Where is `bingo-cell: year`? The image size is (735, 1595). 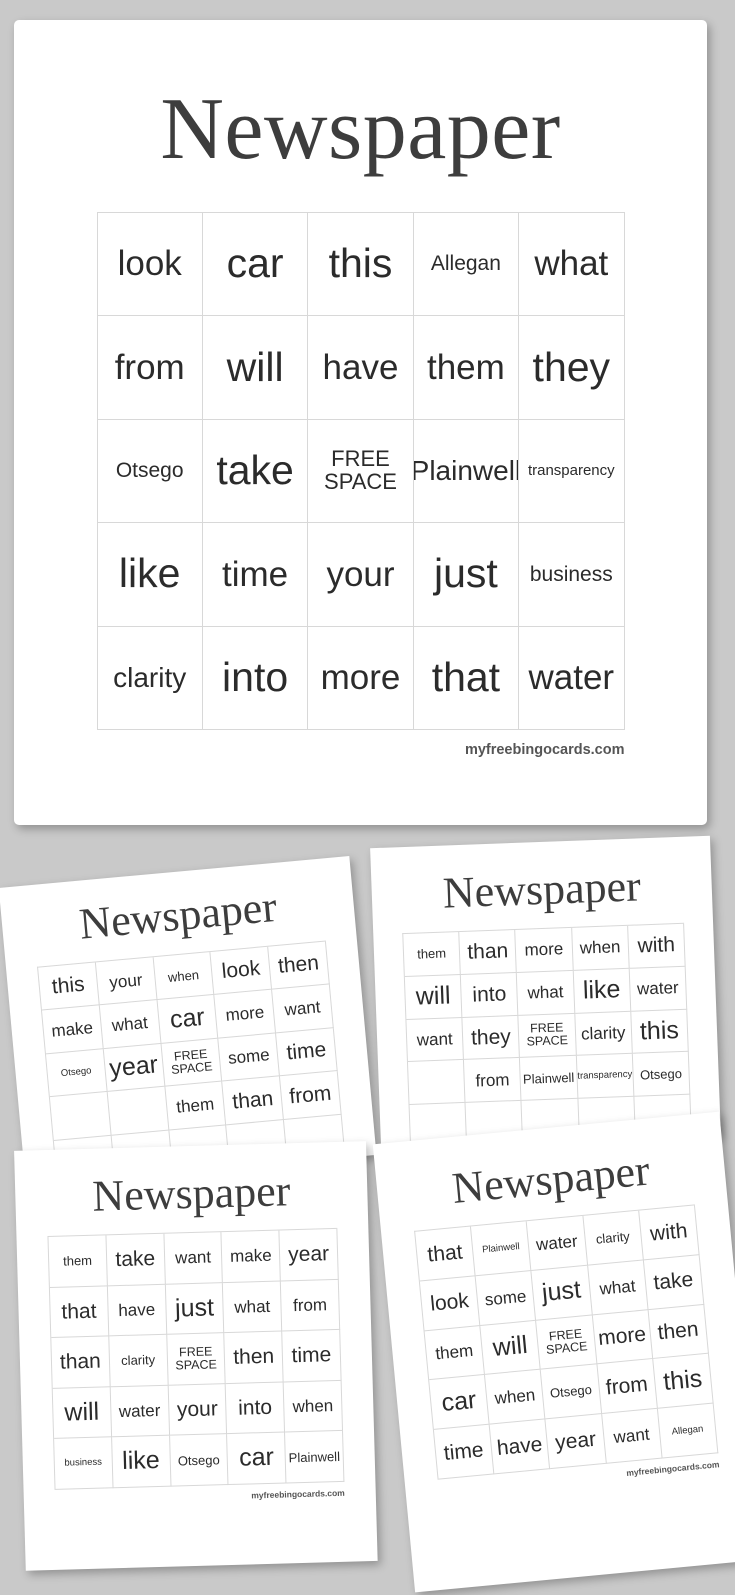
bingo-cell: year is located at coordinates (309, 1255).